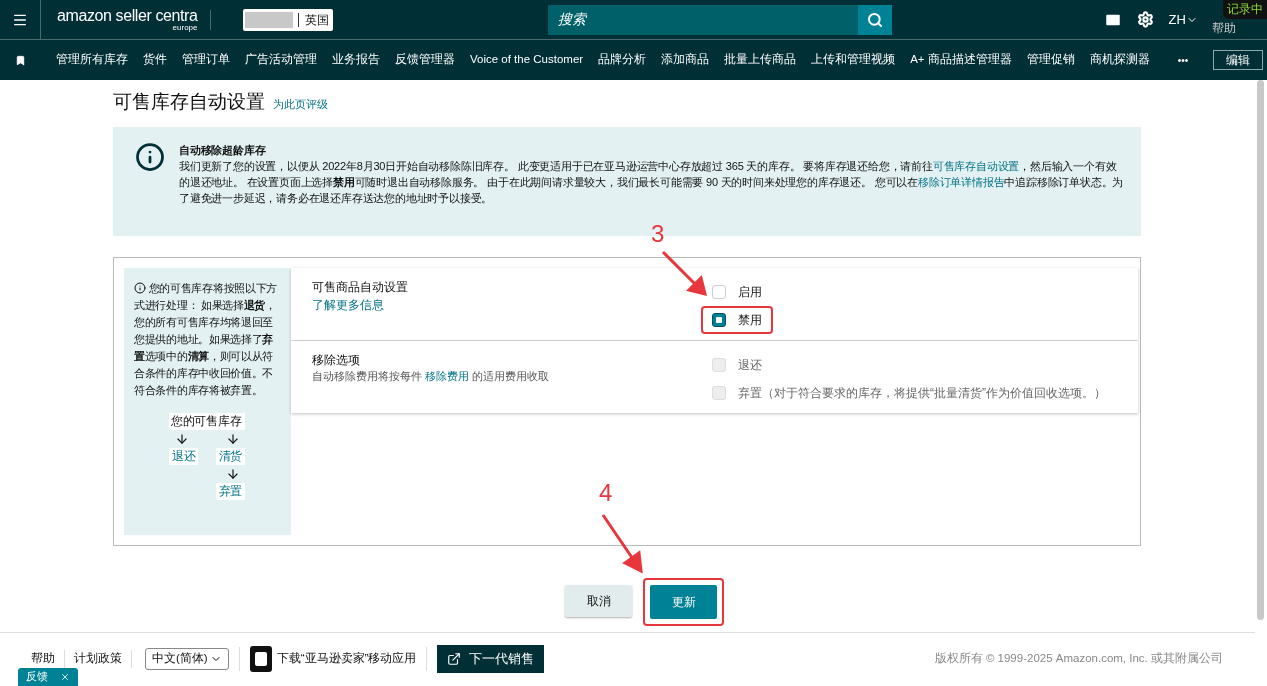 The width and height of the screenshot is (1267, 686). I want to click on external-link-icon, so click(454, 659).